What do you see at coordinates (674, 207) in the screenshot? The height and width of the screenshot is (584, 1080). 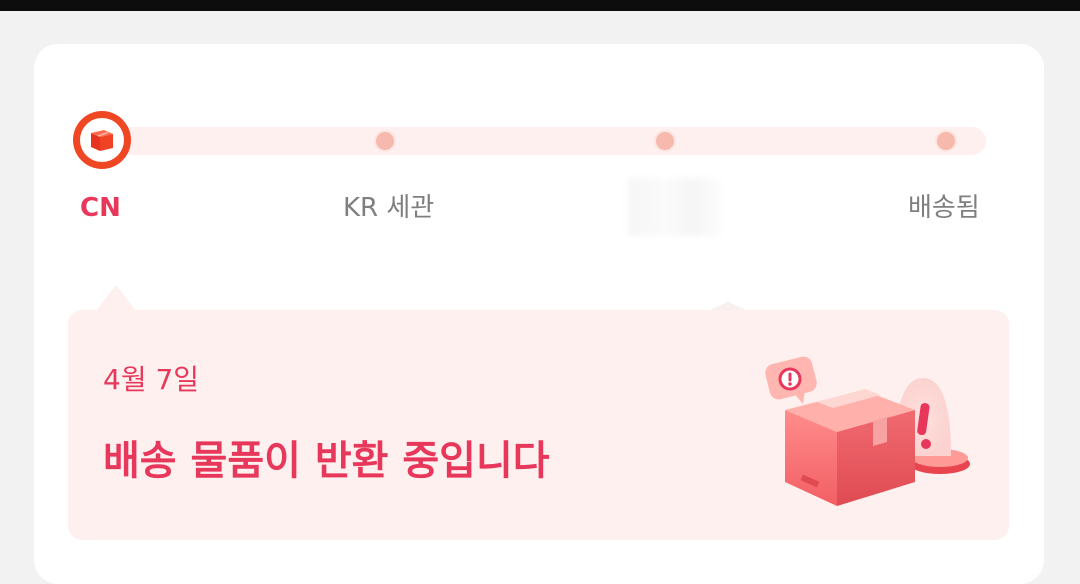 I see `obscured-step-label` at bounding box center [674, 207].